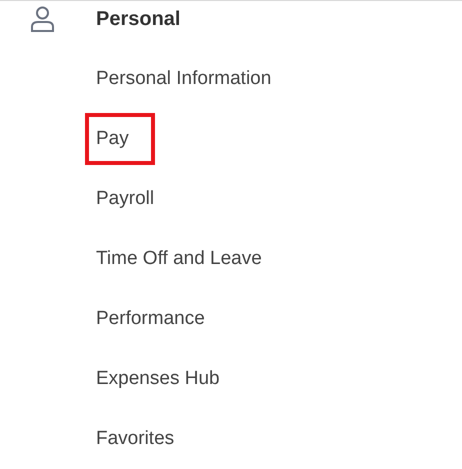 The image size is (462, 469). What do you see at coordinates (125, 199) in the screenshot?
I see `menu-link: Payroll` at bounding box center [125, 199].